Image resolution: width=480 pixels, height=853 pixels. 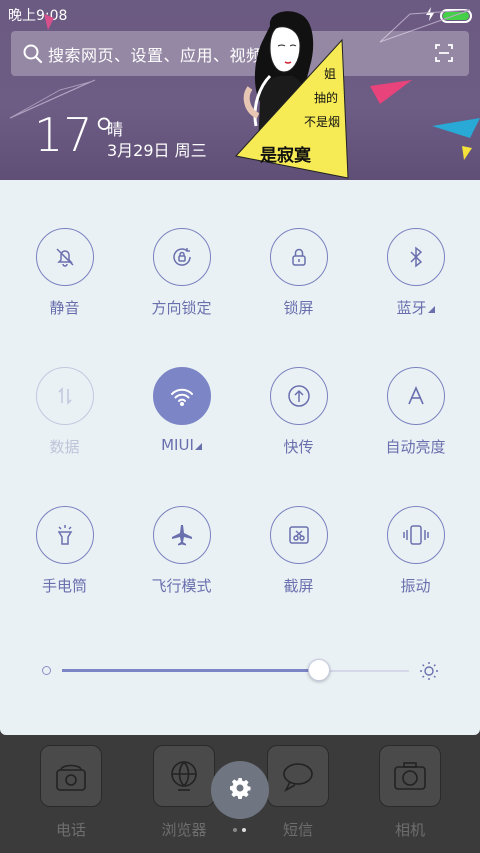 I want to click on toggle-screenshot-label: 截屏, so click(x=298, y=586).